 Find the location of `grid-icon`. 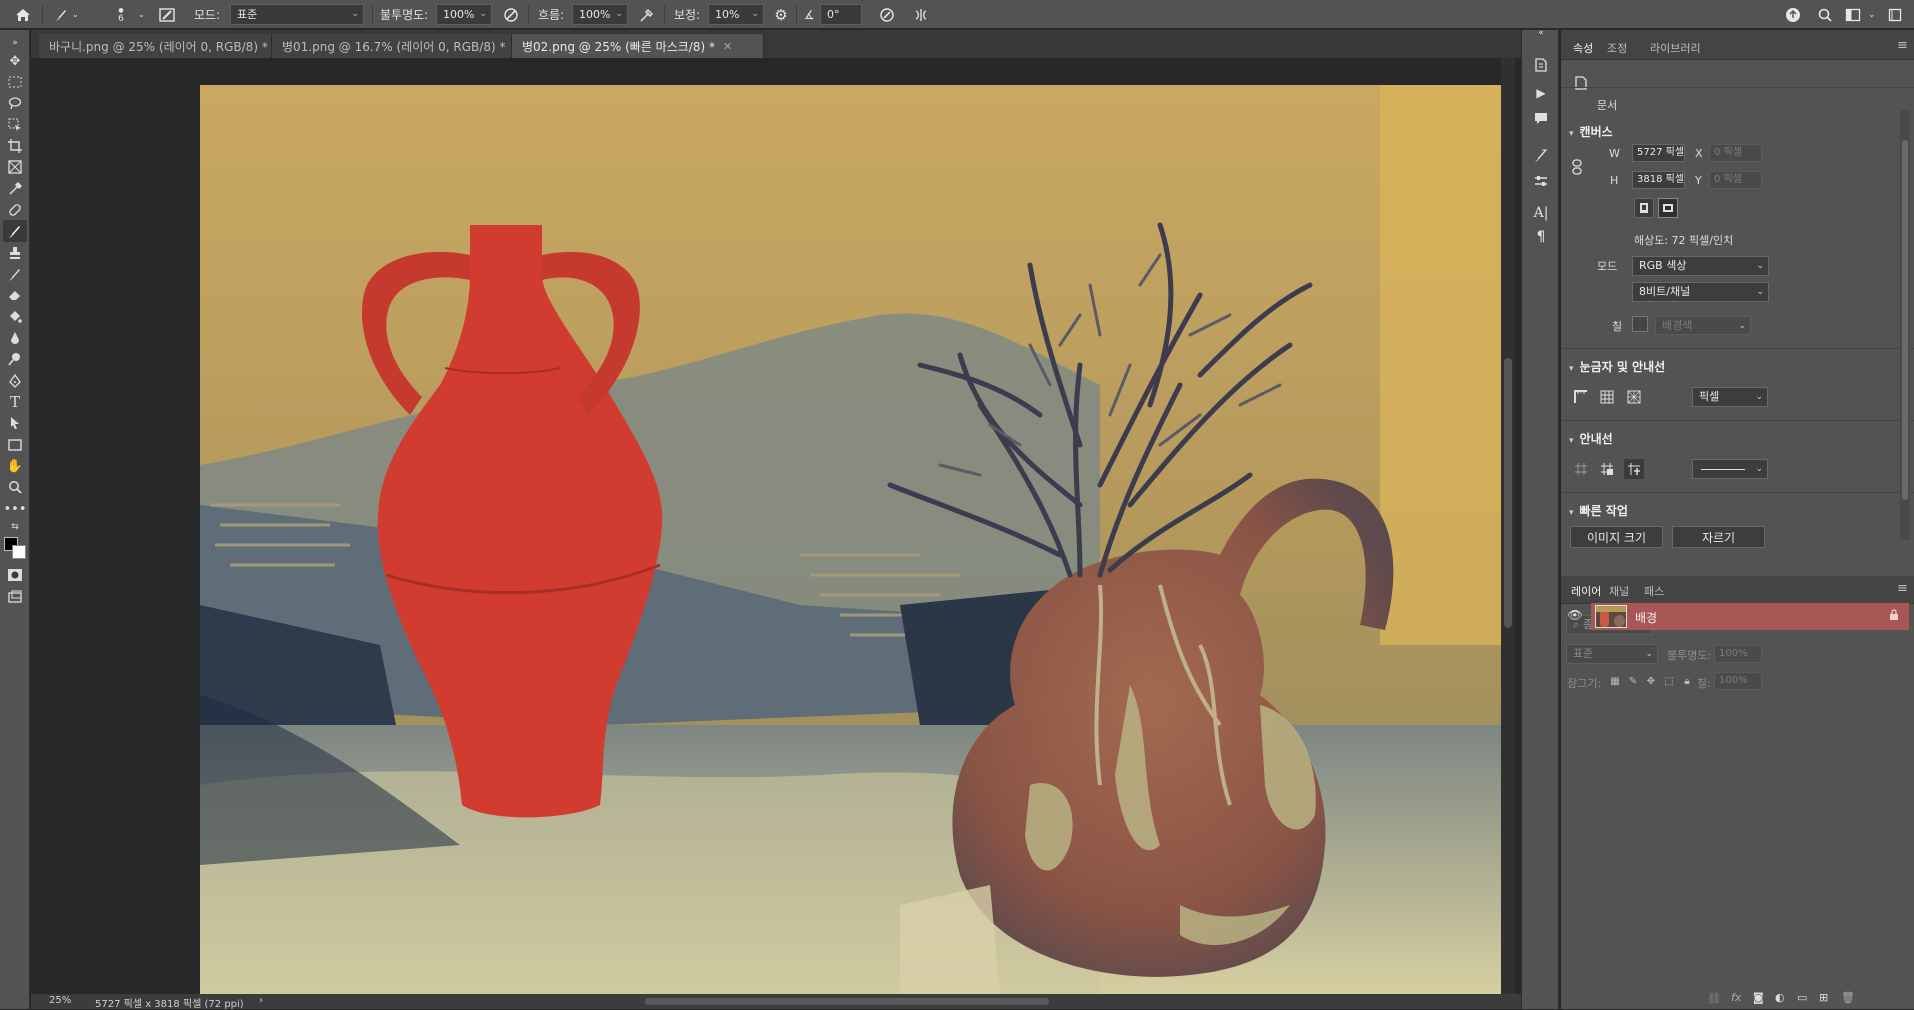

grid-icon is located at coordinates (1607, 397).